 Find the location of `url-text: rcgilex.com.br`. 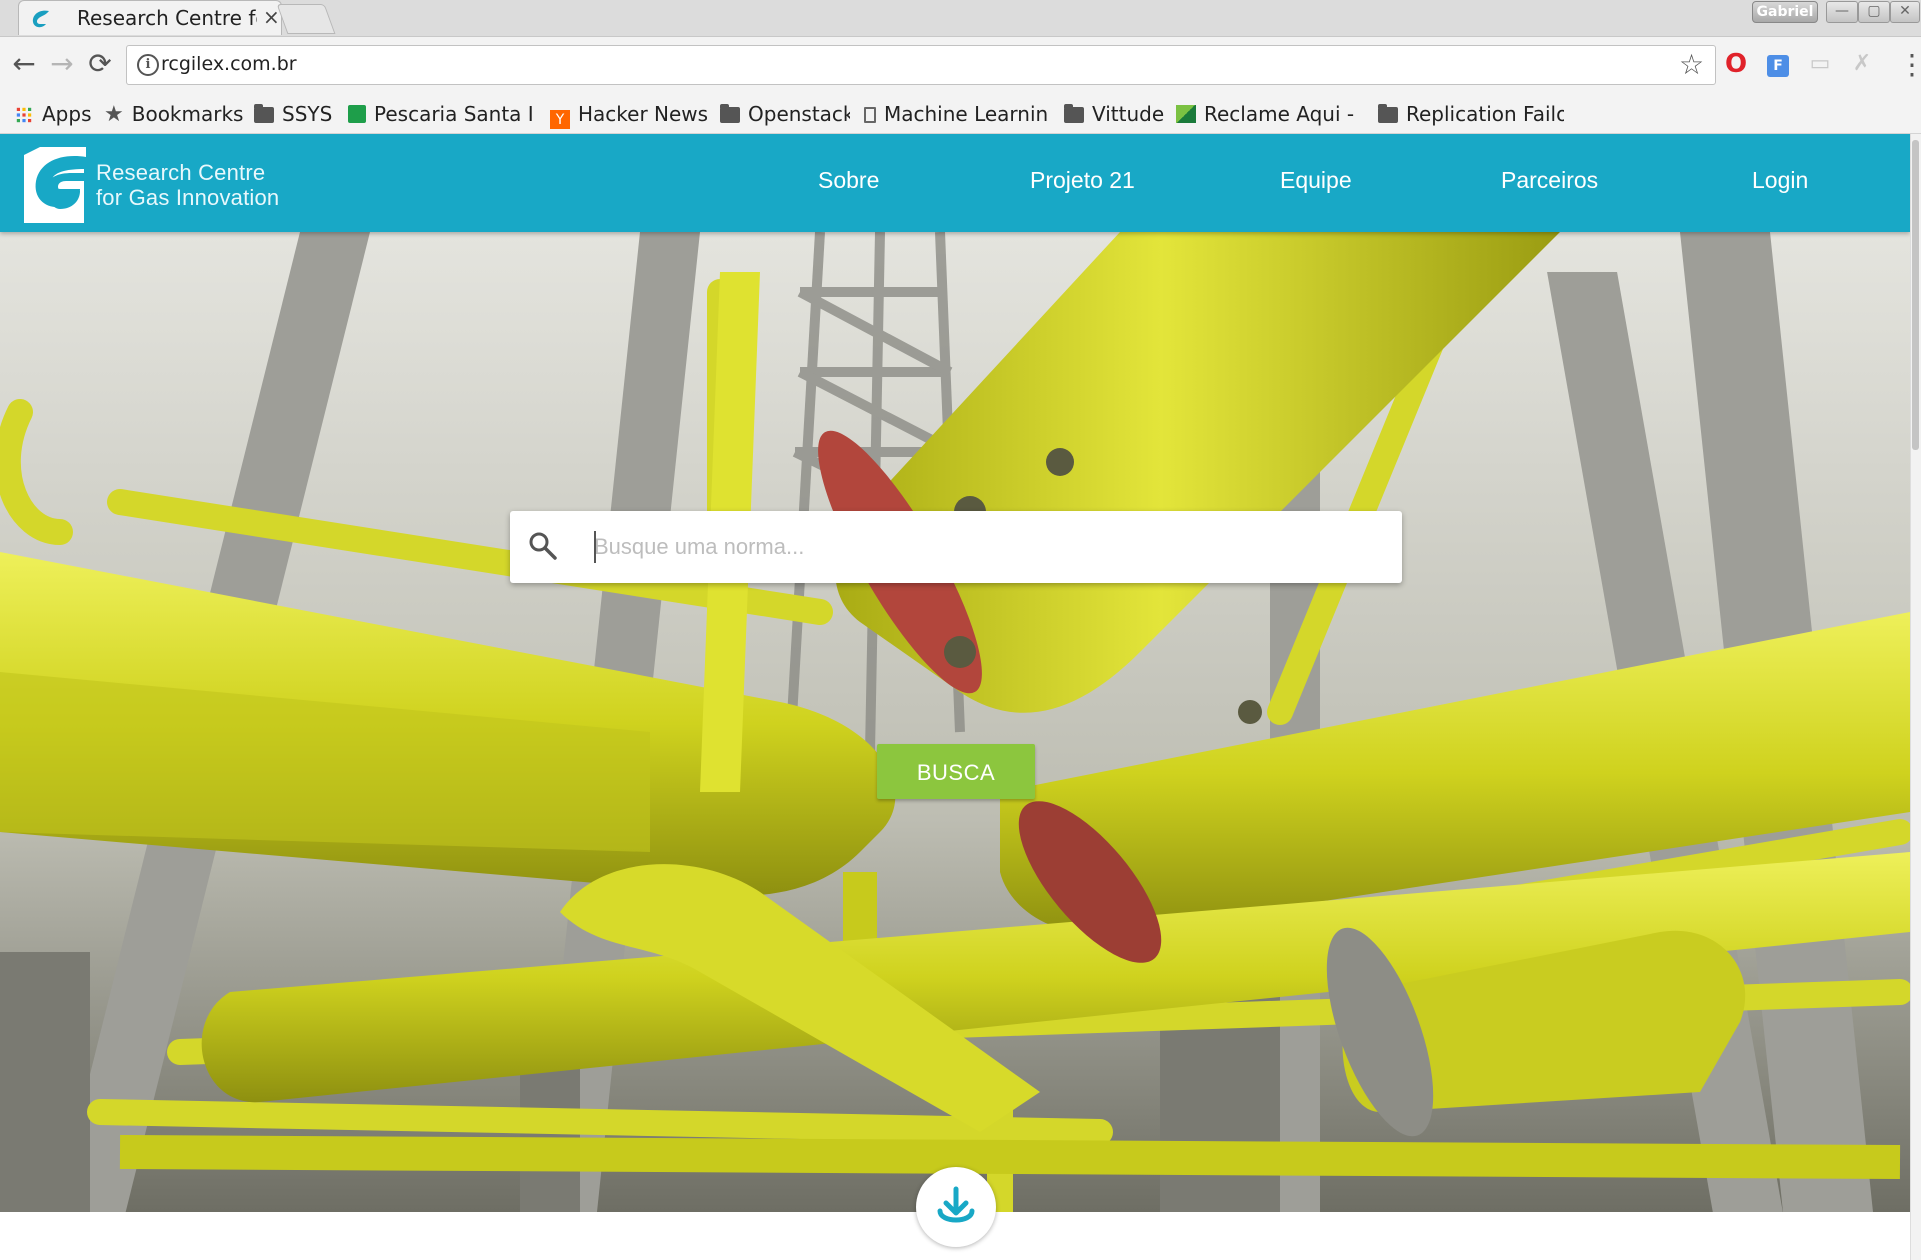

url-text: rcgilex.com.br is located at coordinates (229, 64).